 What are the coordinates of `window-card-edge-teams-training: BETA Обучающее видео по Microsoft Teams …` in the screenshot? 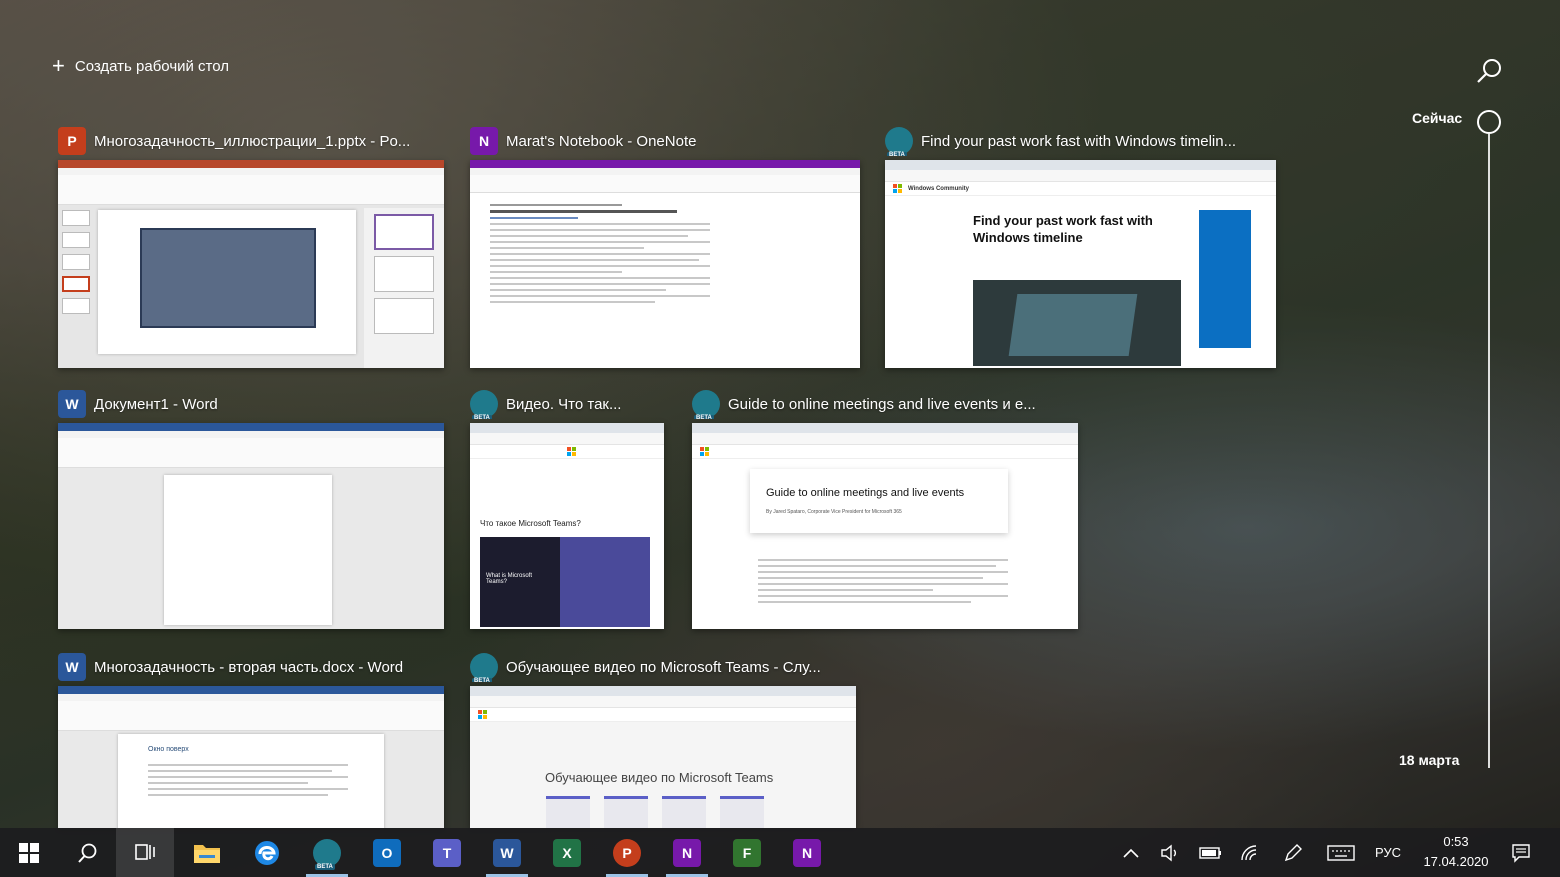 It's located at (663, 740).